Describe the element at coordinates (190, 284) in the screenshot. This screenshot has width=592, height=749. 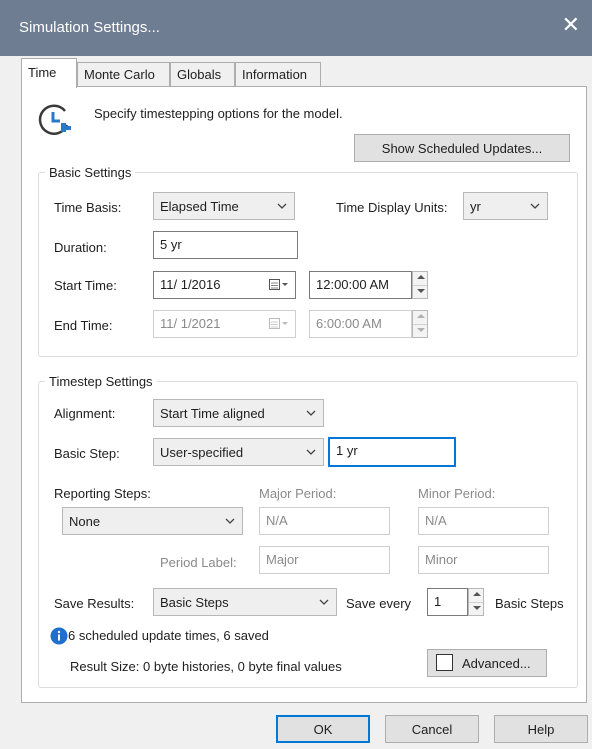
I see `start-date-value: 11/ 1/2016` at that location.